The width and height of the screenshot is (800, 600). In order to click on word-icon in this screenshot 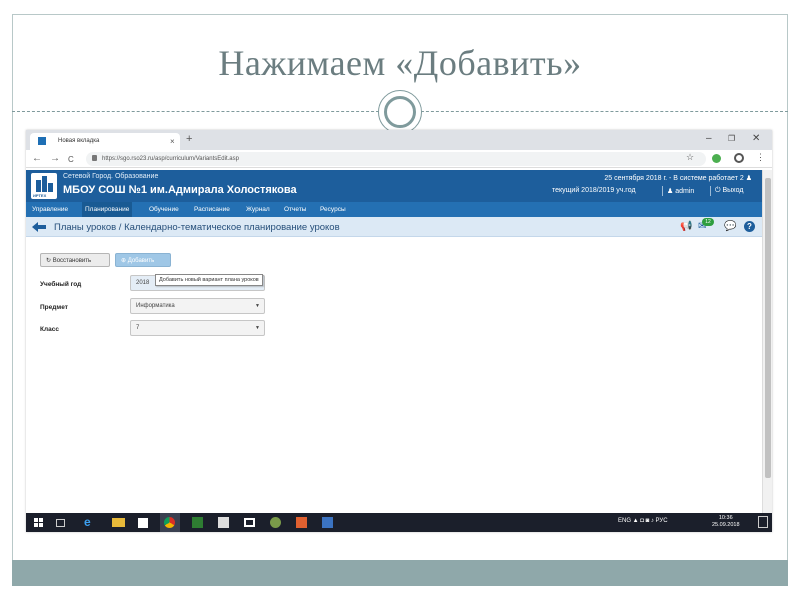, I will do `click(327, 522)`.